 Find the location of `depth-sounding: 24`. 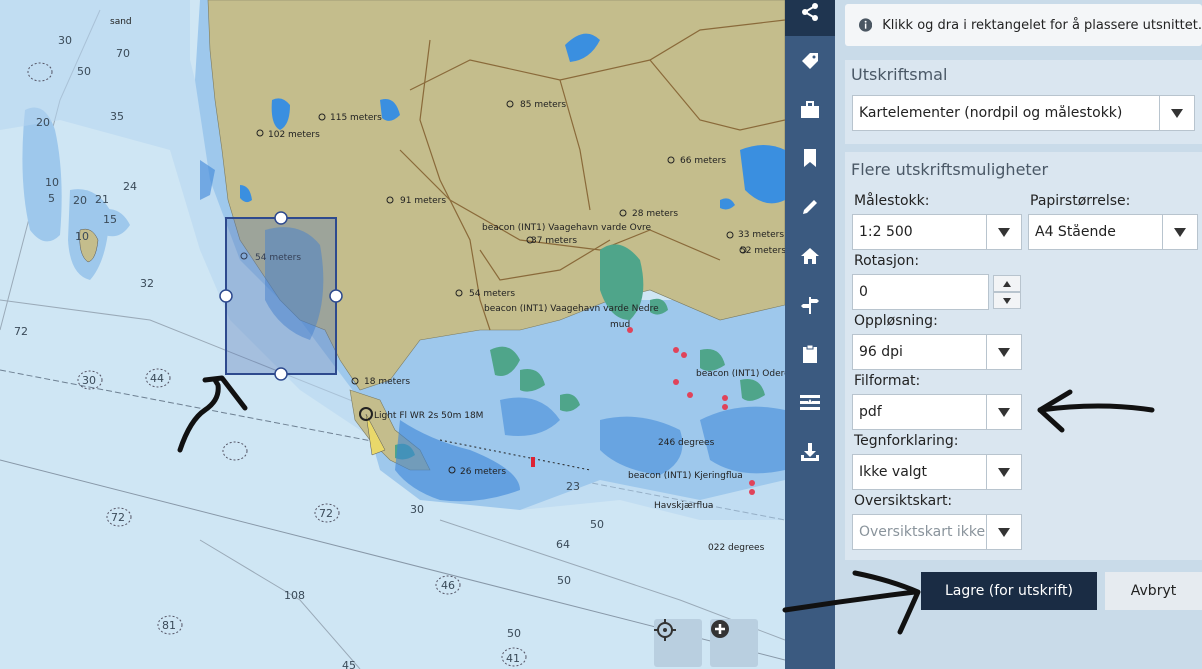

depth-sounding: 24 is located at coordinates (130, 186).